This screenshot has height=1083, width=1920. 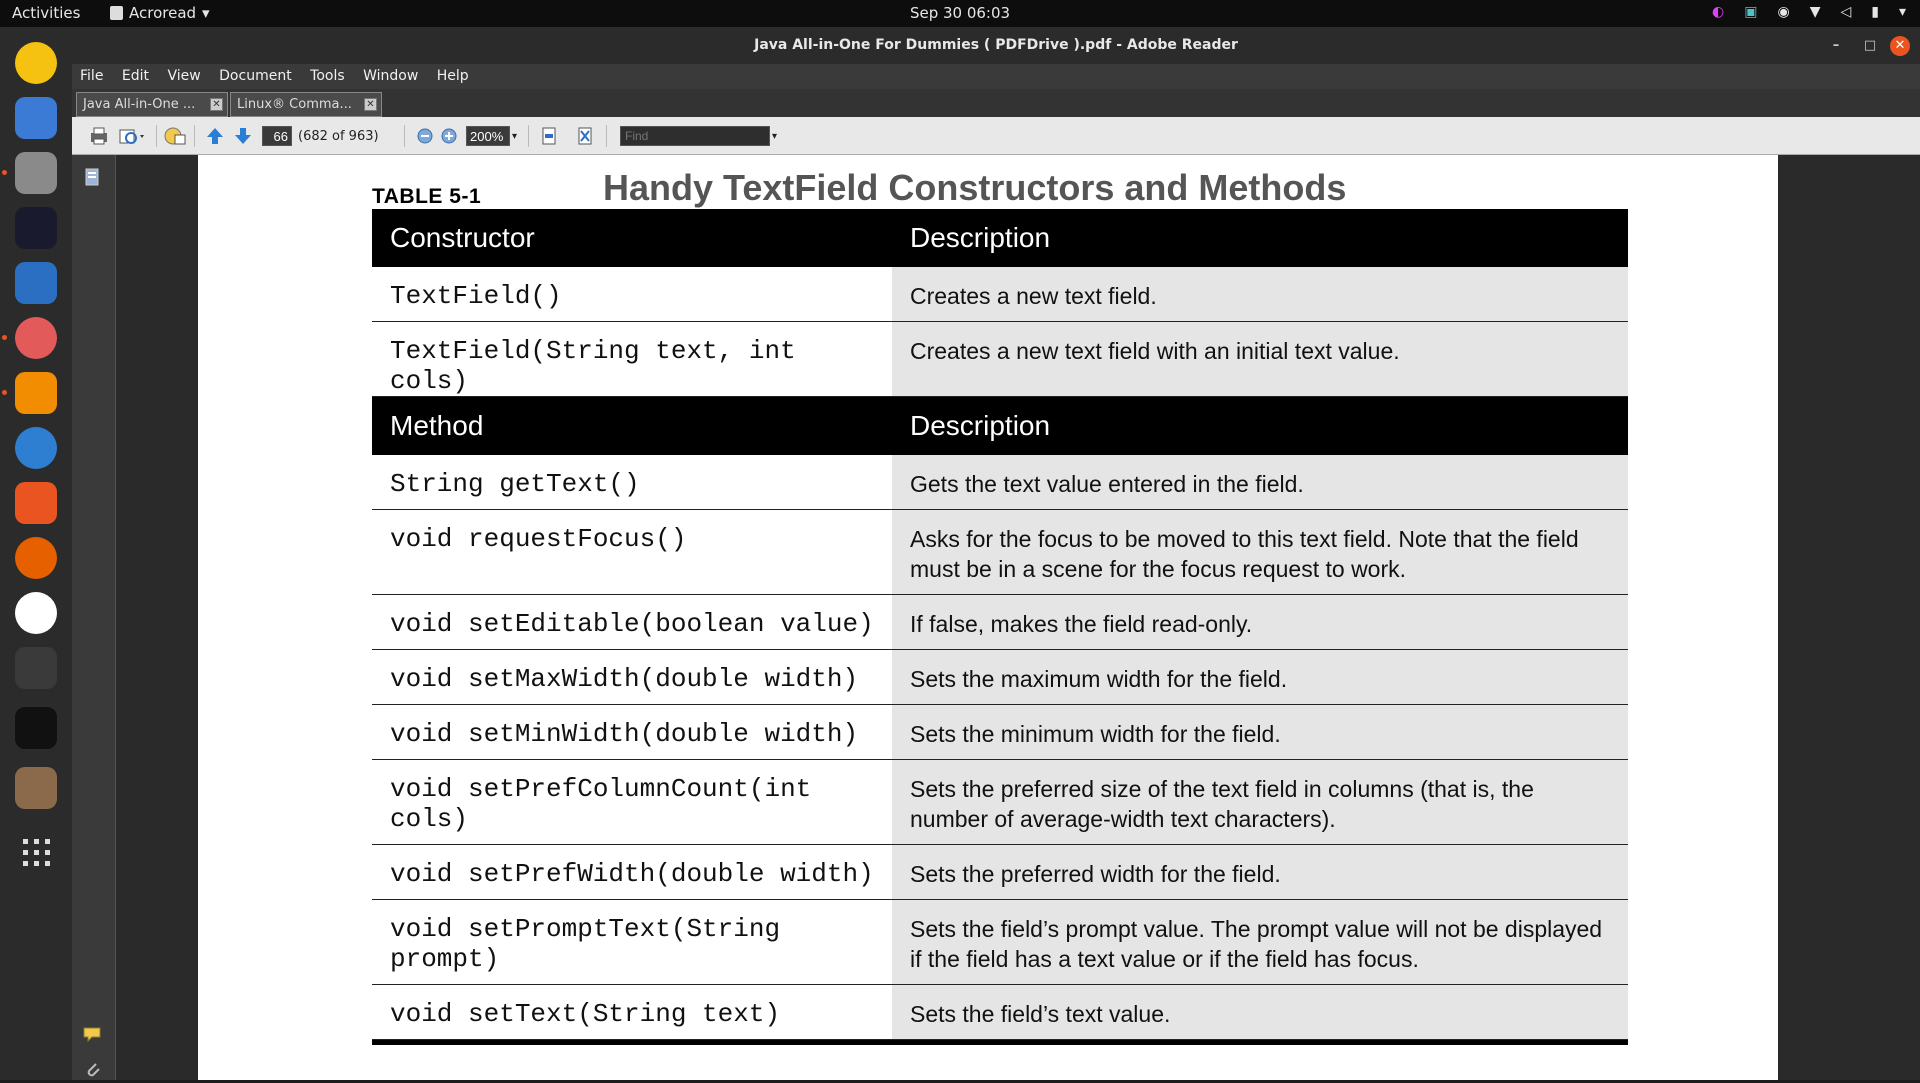 I want to click on menu-help: Help, so click(x=453, y=76).